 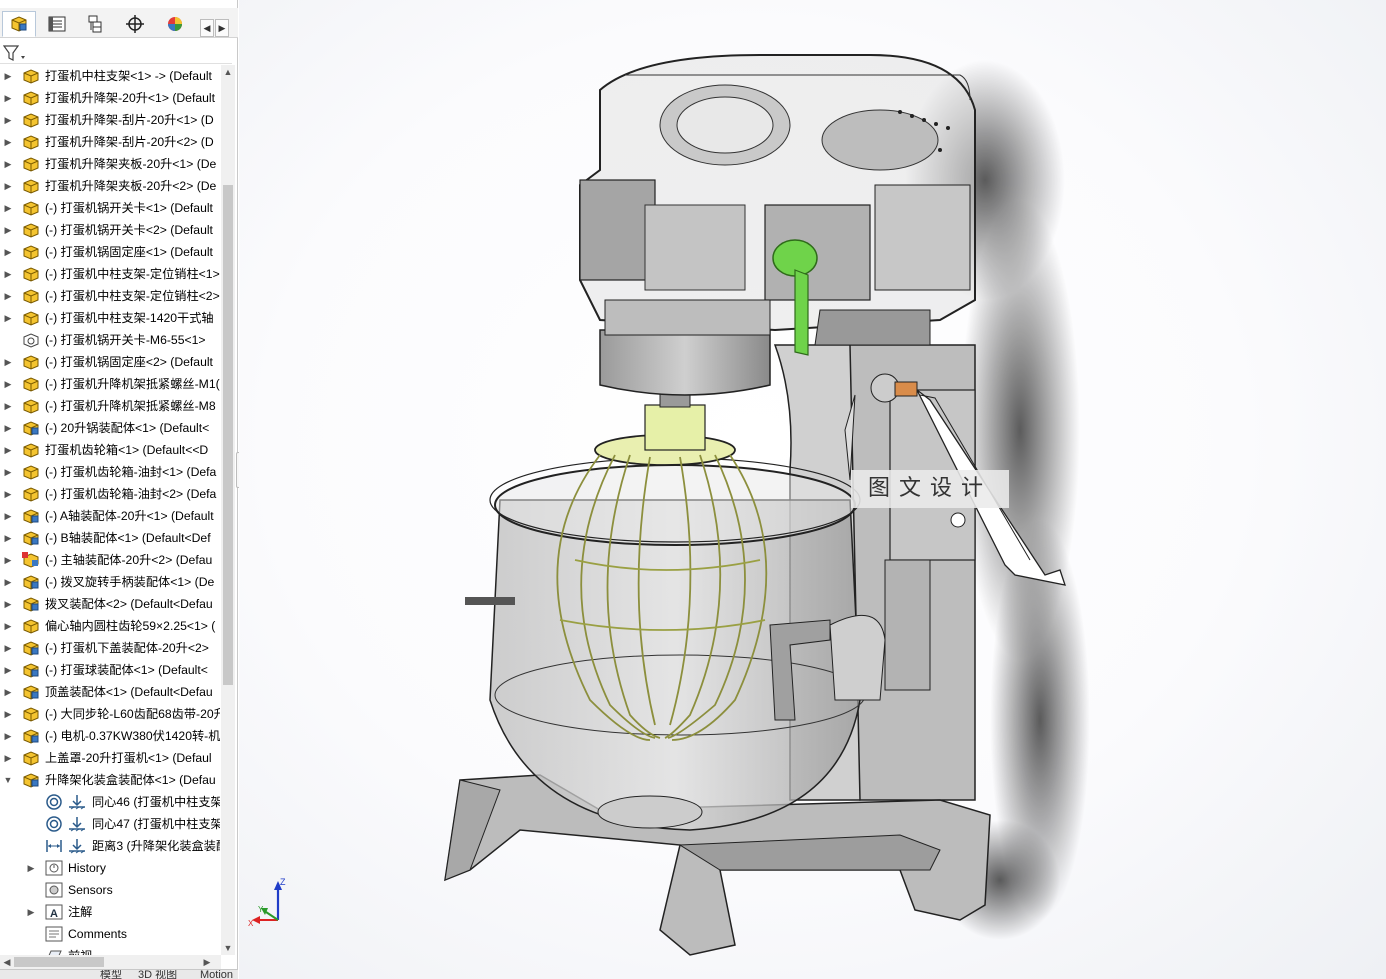 I want to click on tree-item: ▶ (-) 打蛋机锅开关卡<1> (Default, so click(x=110, y=208).